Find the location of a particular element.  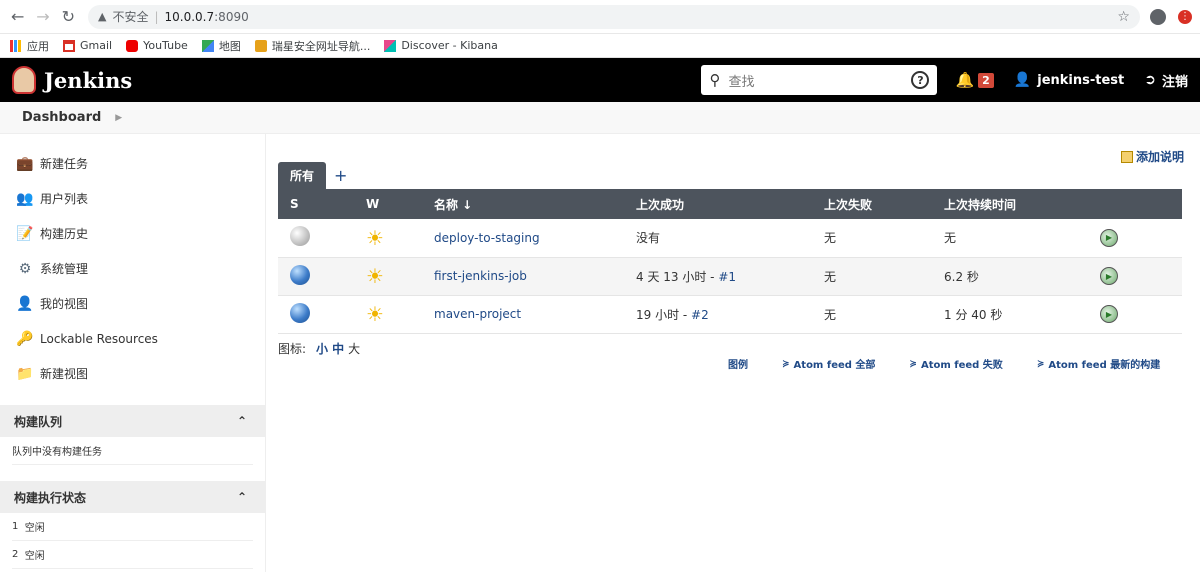

back-arrow-icon: ← is located at coordinates (17, 17).